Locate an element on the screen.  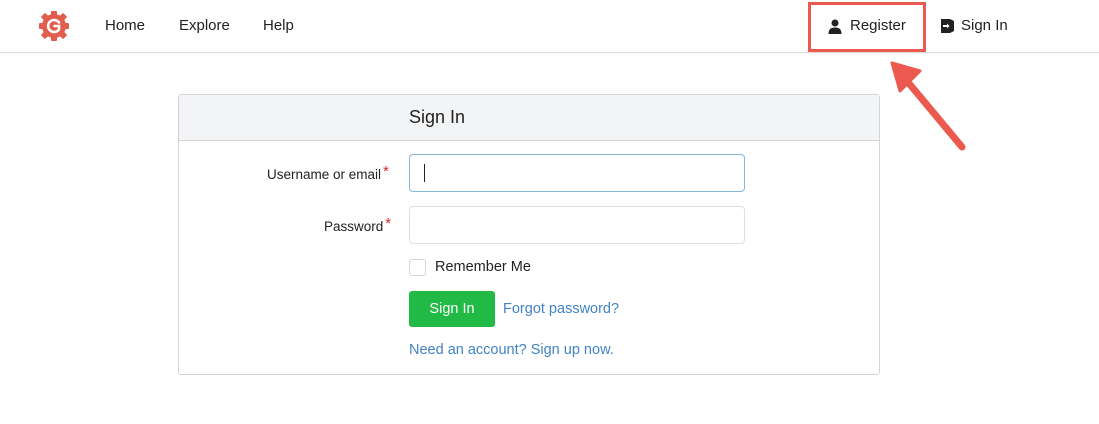
sign-in-nav-label: Sign In is located at coordinates (984, 25).